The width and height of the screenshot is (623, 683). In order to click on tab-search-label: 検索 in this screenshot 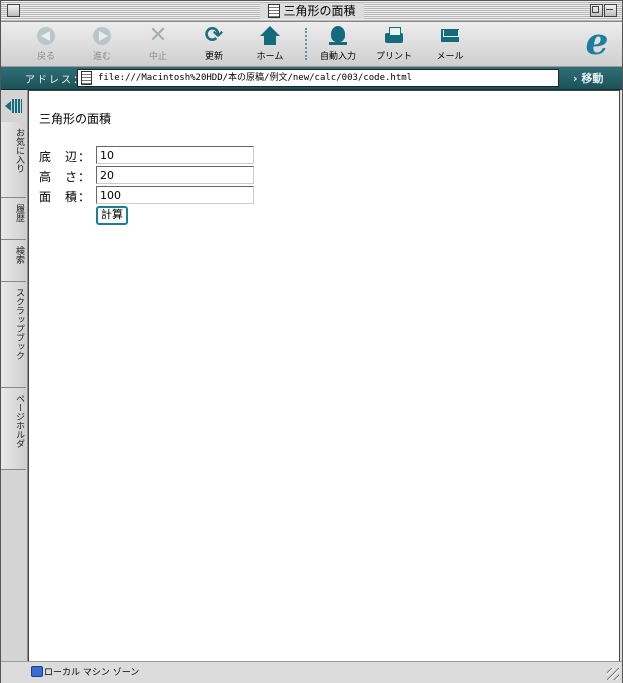, I will do `click(19, 255)`.